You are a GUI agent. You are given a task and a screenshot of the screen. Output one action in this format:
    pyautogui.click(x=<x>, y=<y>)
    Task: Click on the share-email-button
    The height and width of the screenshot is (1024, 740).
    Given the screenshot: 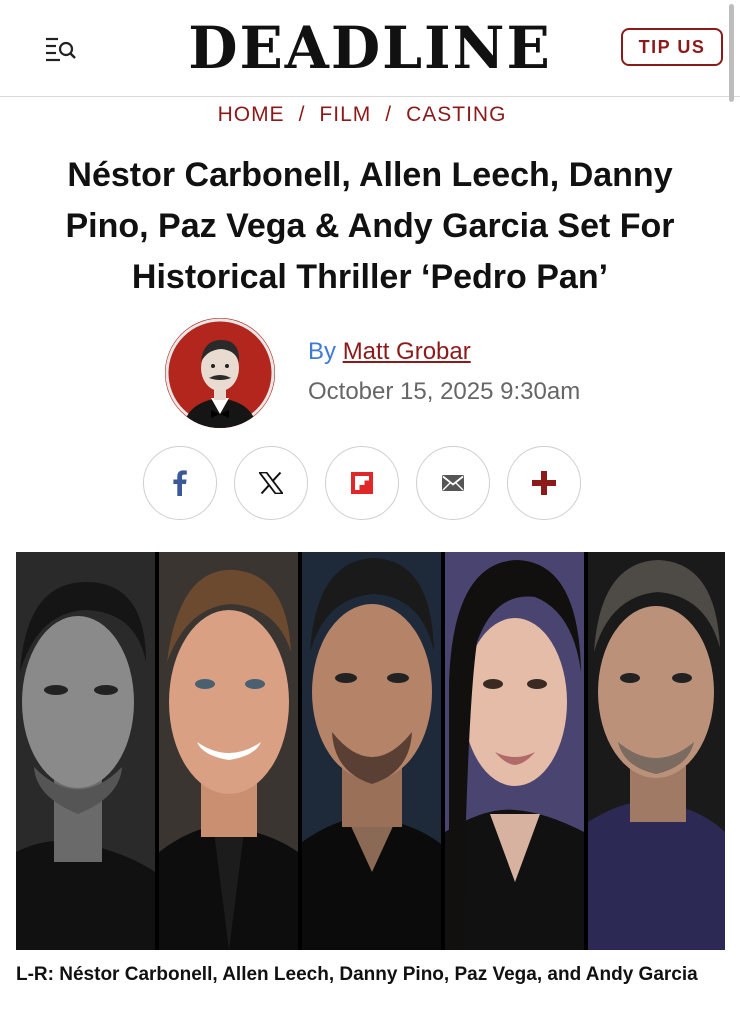 What is the action you would take?
    pyautogui.click(x=453, y=483)
    